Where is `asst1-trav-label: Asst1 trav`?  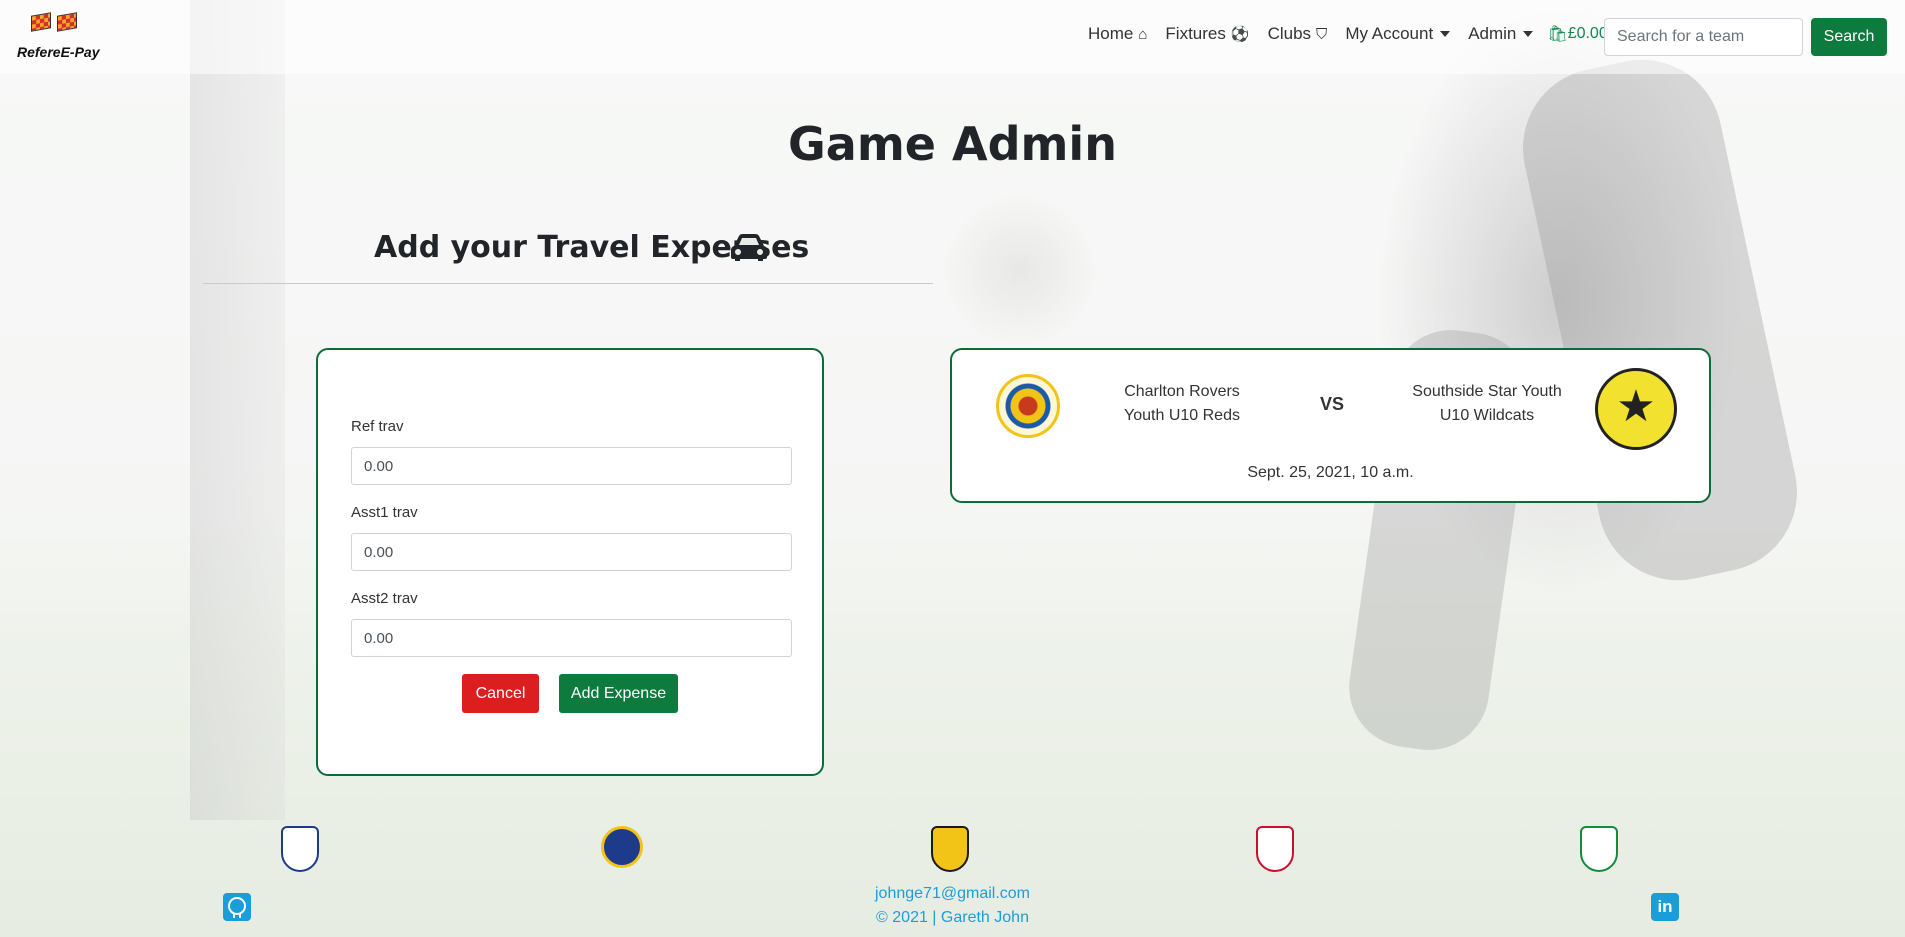
asst1-trav-label: Asst1 trav is located at coordinates (384, 512).